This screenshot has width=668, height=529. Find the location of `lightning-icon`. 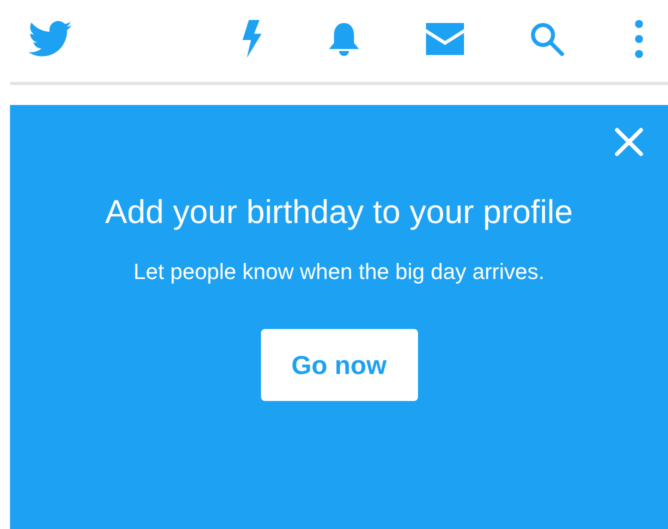

lightning-icon is located at coordinates (251, 39).